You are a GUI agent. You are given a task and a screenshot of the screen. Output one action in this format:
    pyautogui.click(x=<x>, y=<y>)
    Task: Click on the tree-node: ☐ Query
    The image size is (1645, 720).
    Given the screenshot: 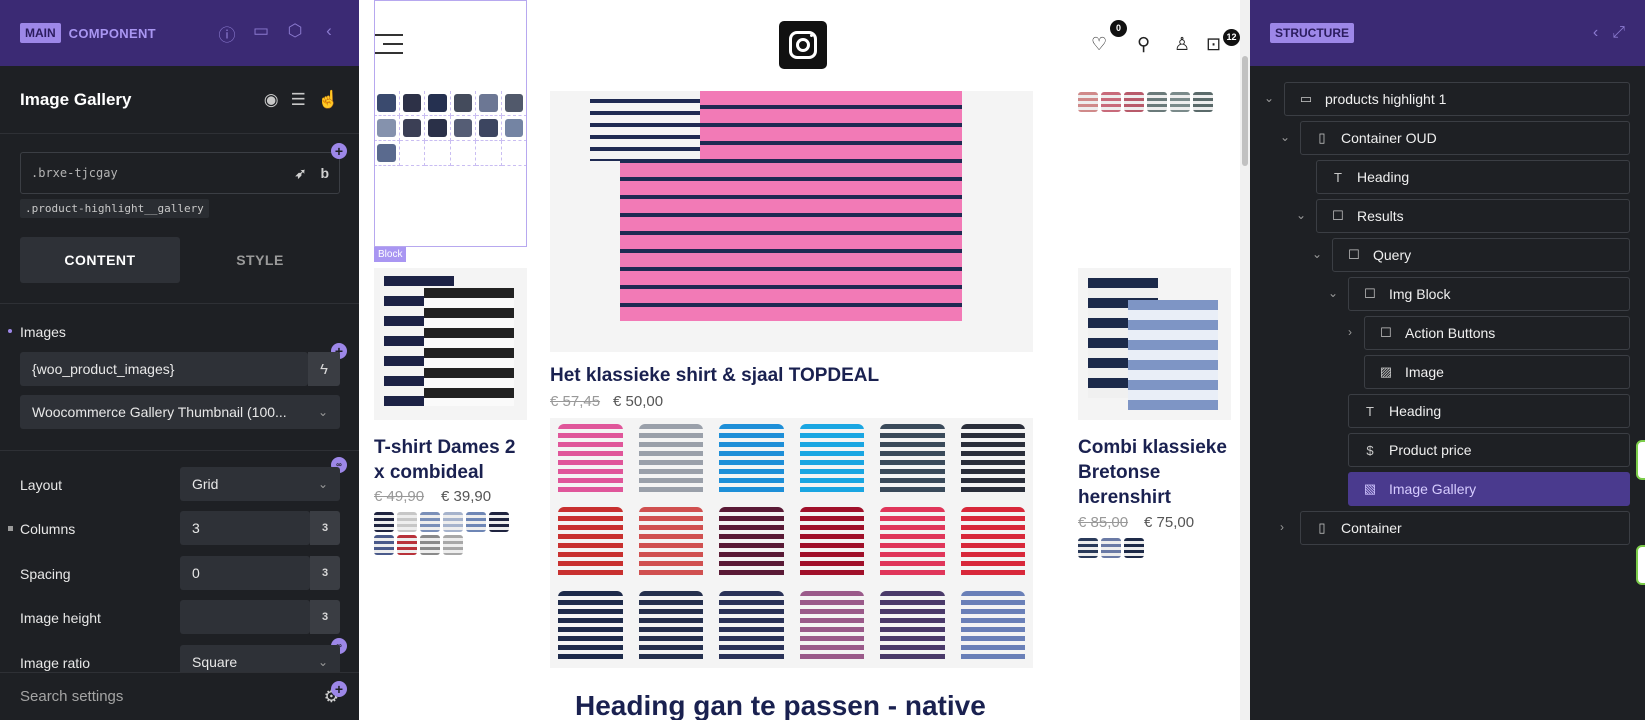 What is the action you would take?
    pyautogui.click(x=1481, y=255)
    